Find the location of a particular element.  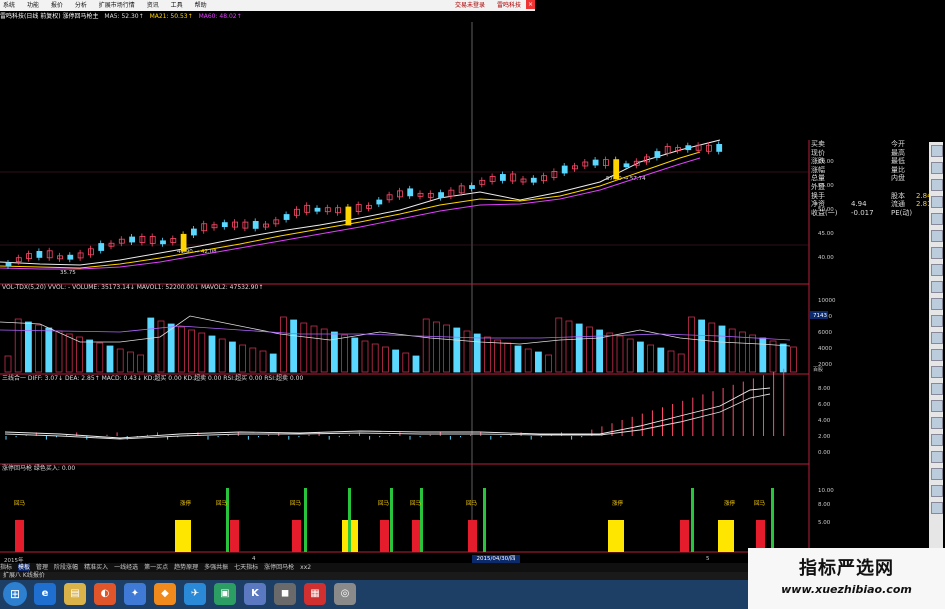

close-button: × is located at coordinates (530, 4).